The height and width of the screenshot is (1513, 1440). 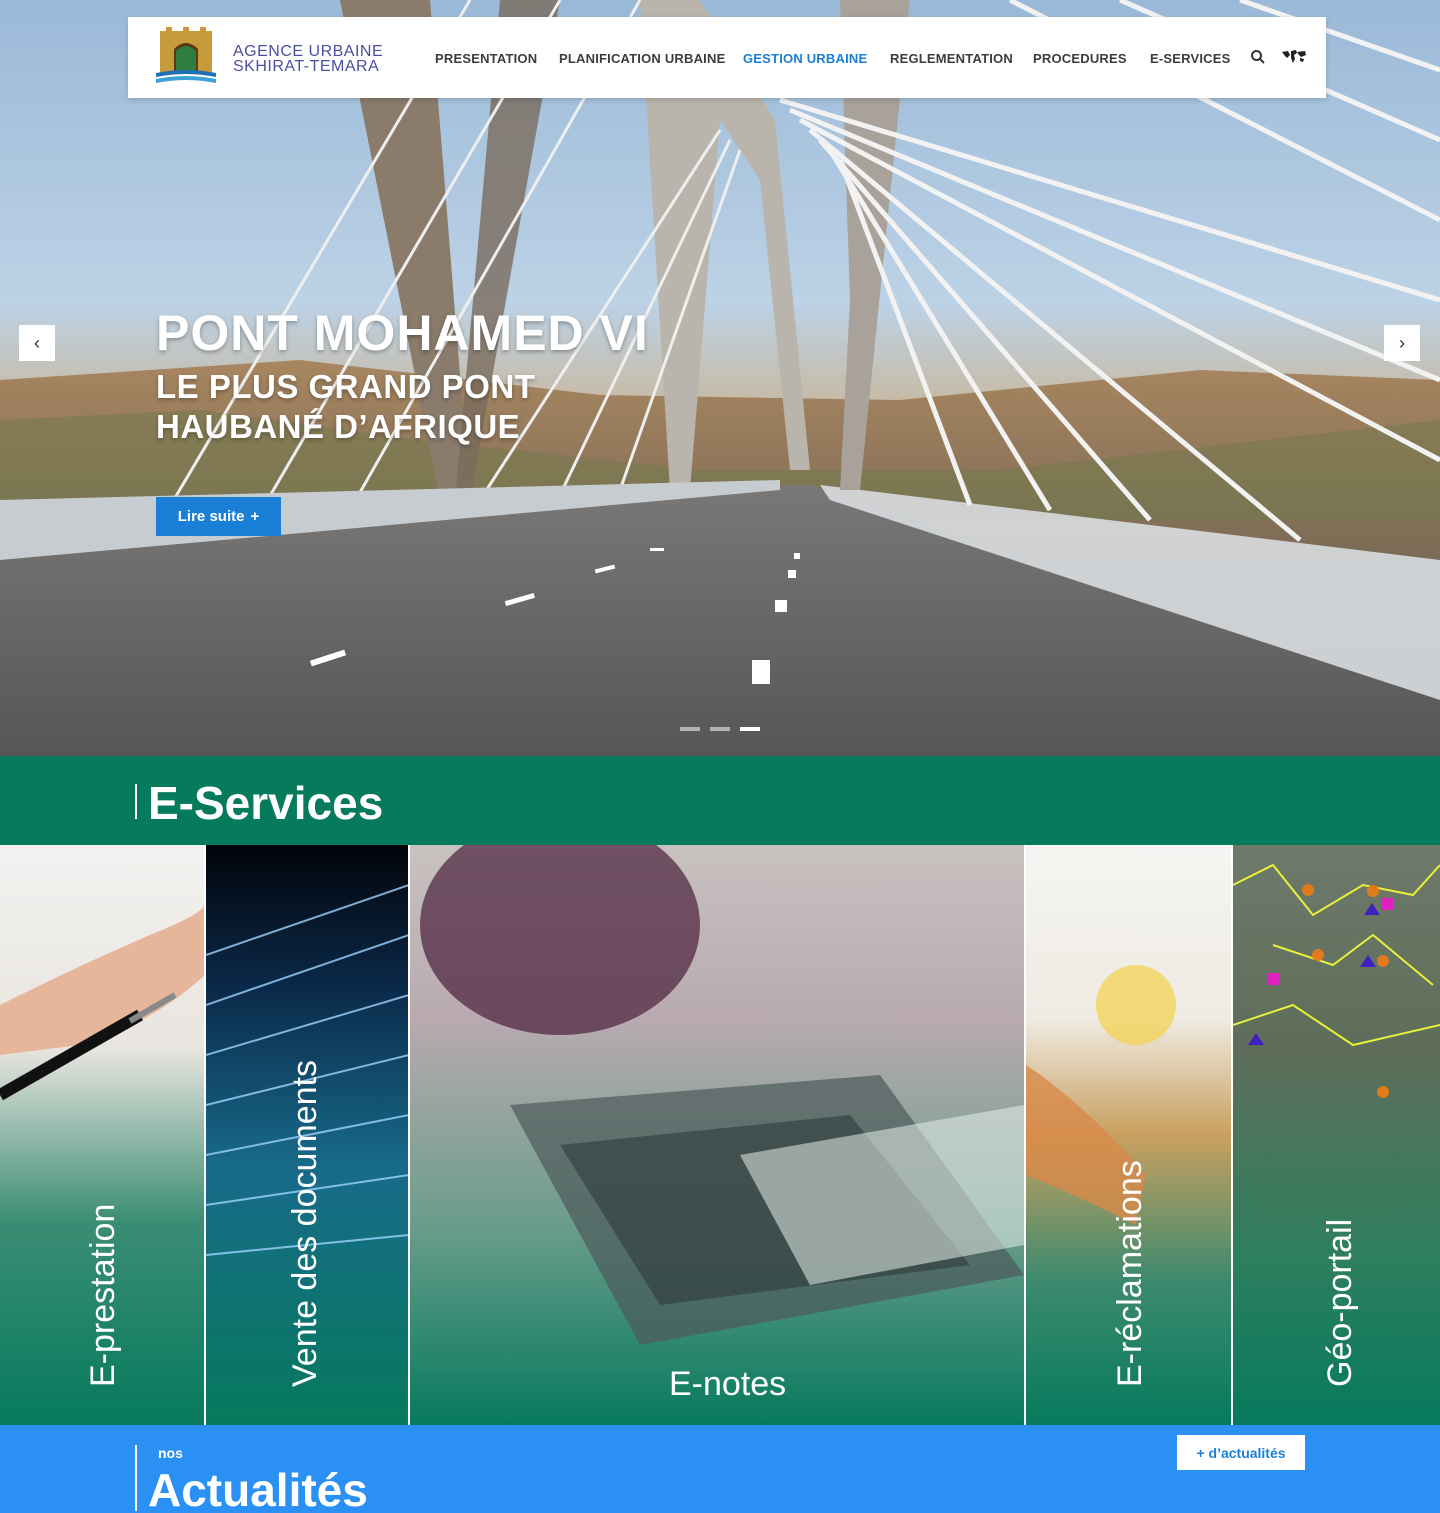 I want to click on nav-item-planification-urbaine: PLANIFICATION URBAINE, so click(x=642, y=58).